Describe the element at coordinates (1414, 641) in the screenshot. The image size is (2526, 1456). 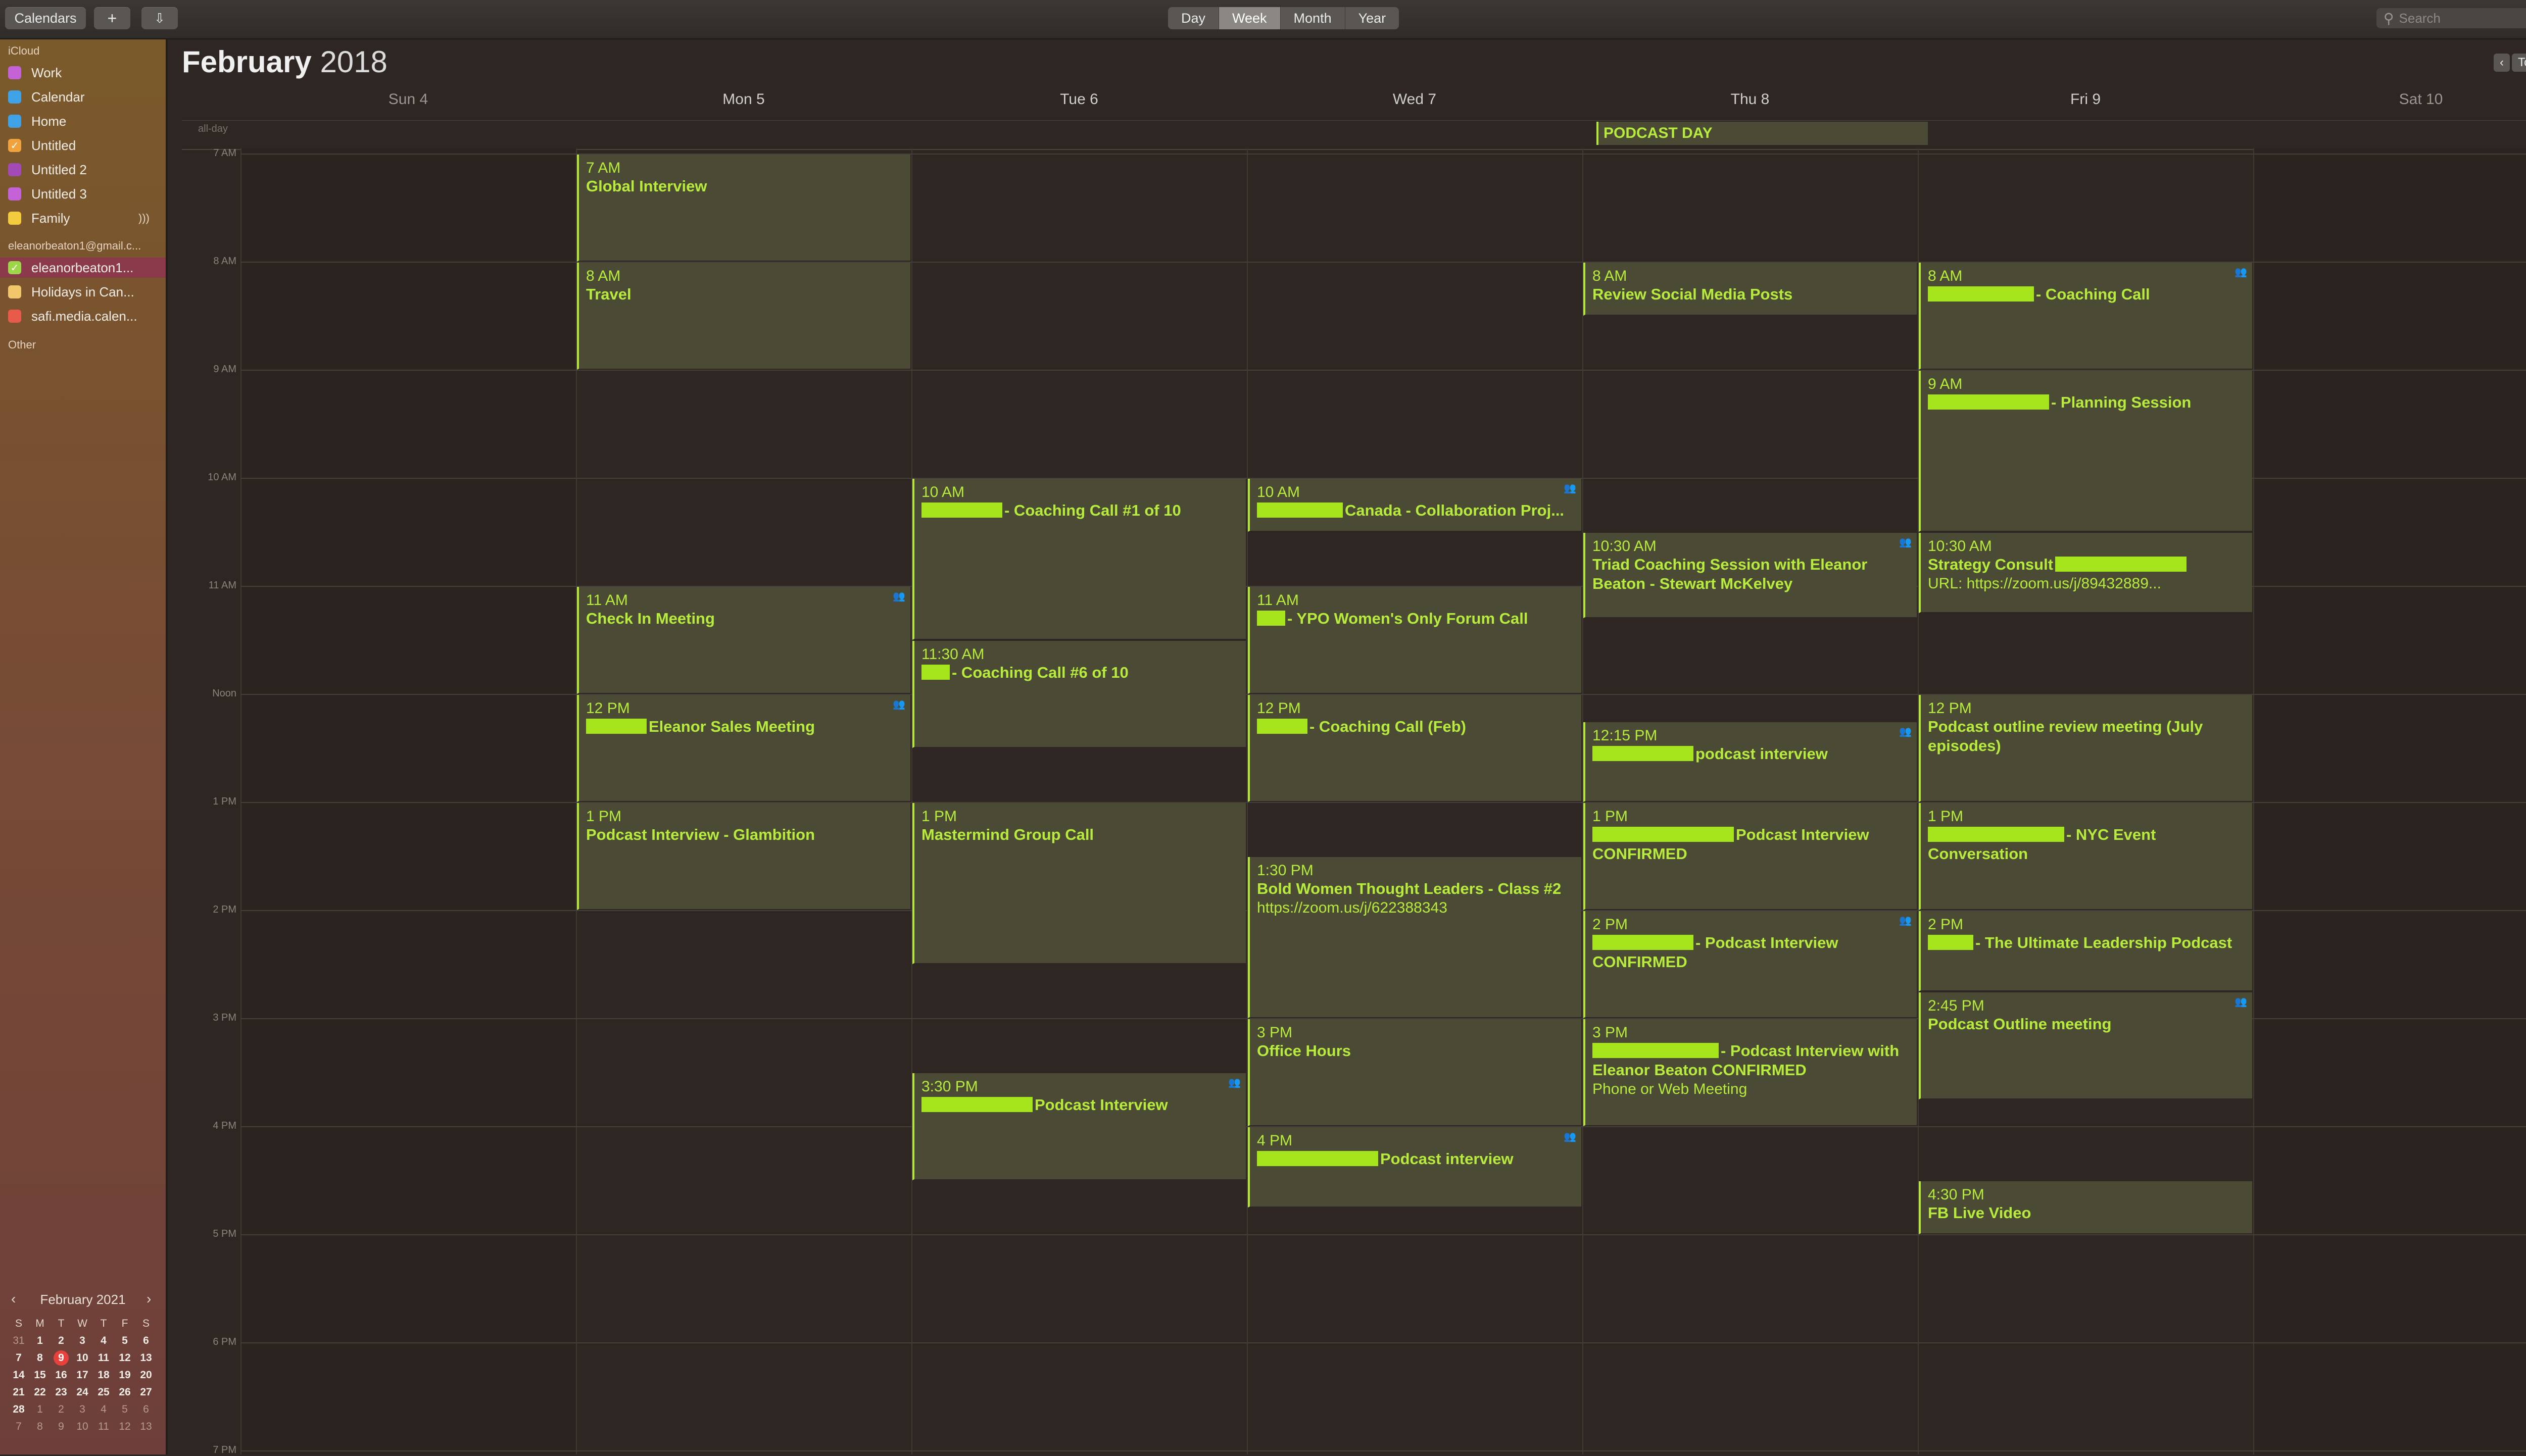
I see `calendar-event: 11 AM - YPO Women's Only Forum Call` at that location.